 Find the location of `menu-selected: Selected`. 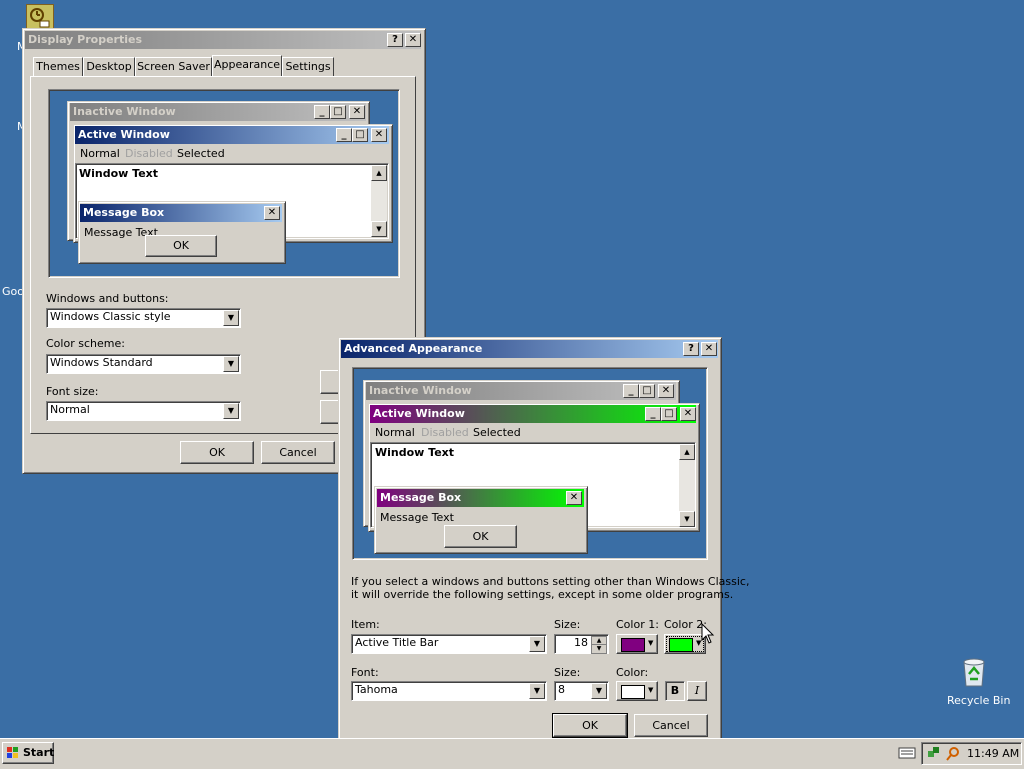

menu-selected: Selected is located at coordinates (201, 153).